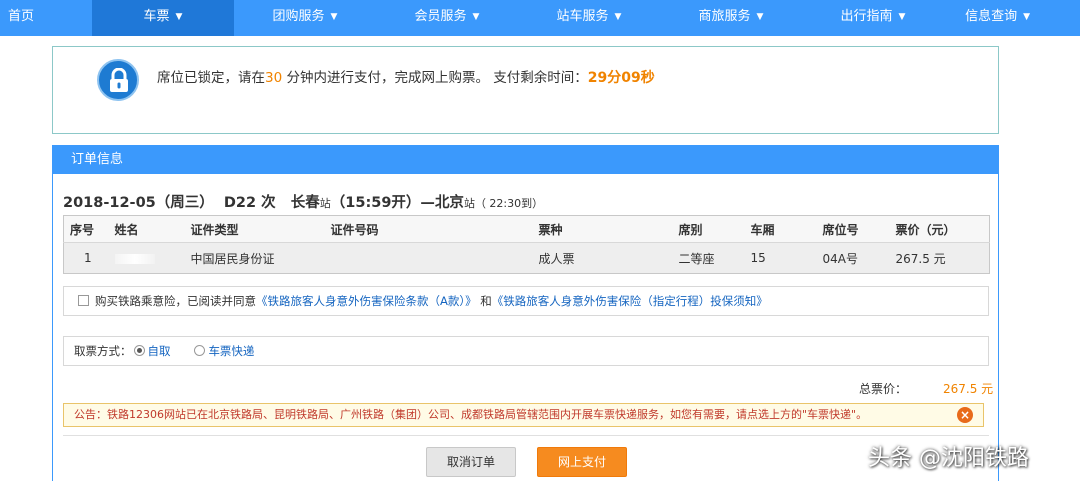 The height and width of the screenshot is (481, 1080). I want to click on to-station: 北京, so click(449, 203).